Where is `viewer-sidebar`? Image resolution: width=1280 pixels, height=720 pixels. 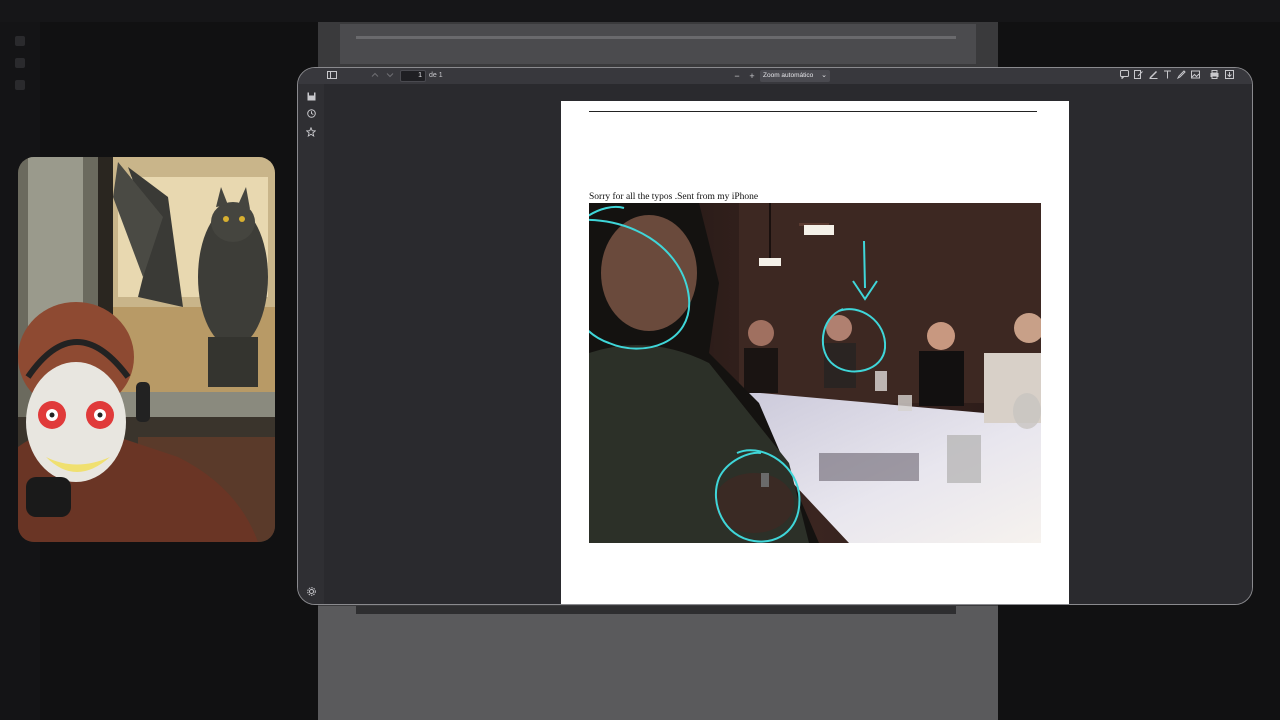 viewer-sidebar is located at coordinates (311, 344).